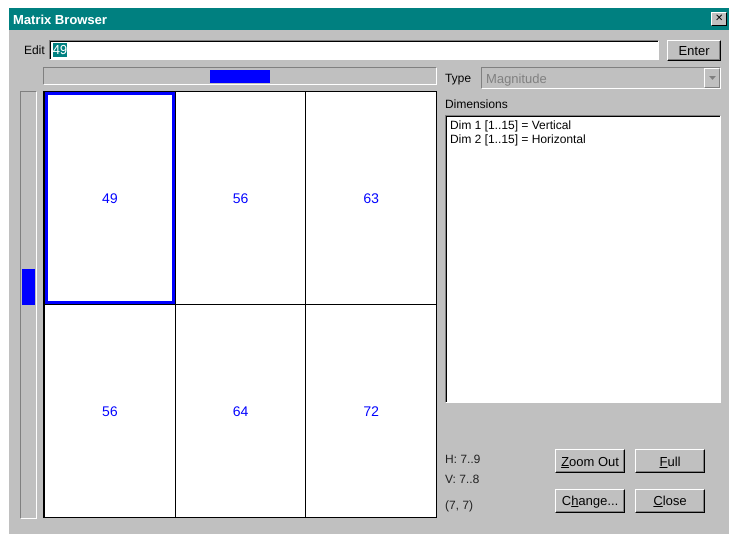 This screenshot has height=534, width=729. What do you see at coordinates (590, 461) in the screenshot?
I see `dialog-button: Zoom Out` at bounding box center [590, 461].